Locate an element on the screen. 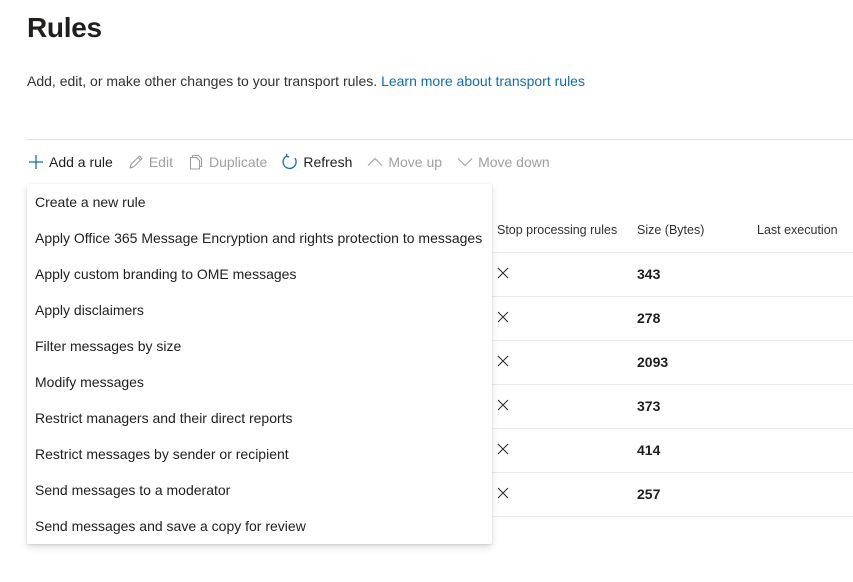  add-rule-label: Add a rule is located at coordinates (81, 162).